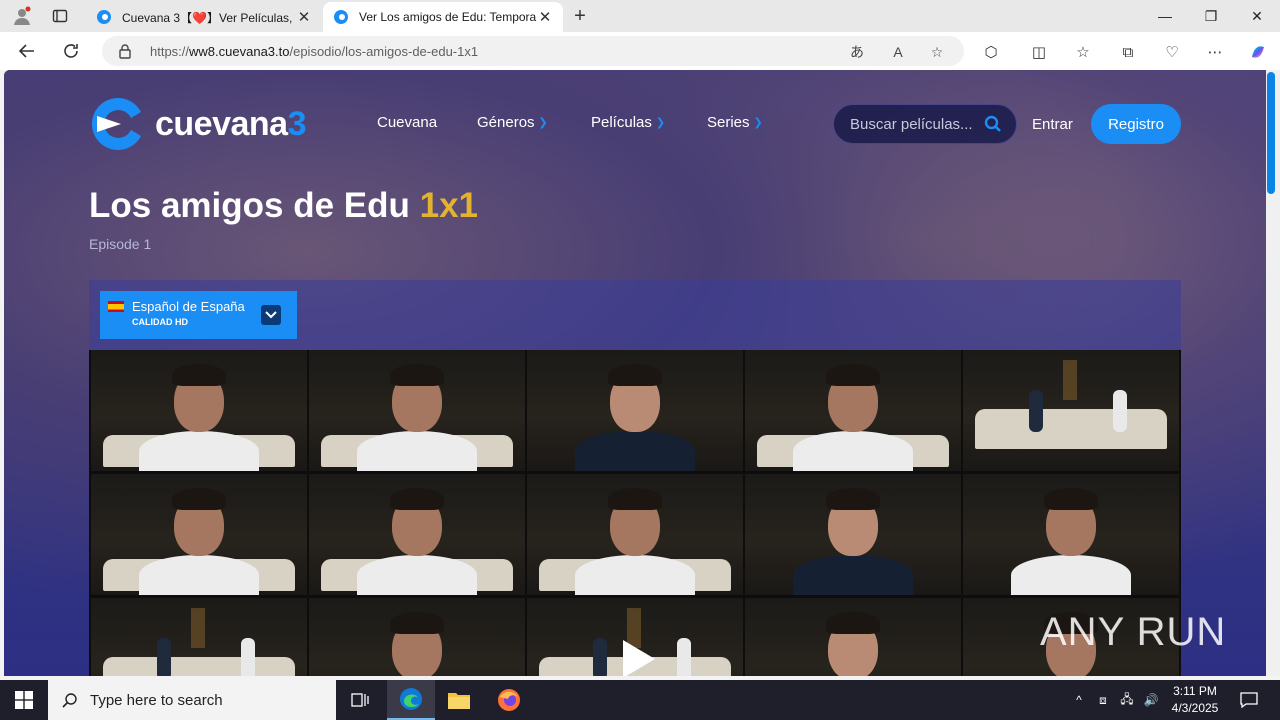 The height and width of the screenshot is (720, 1280). I want to click on nav-generos: Géneros ❯, so click(512, 122).